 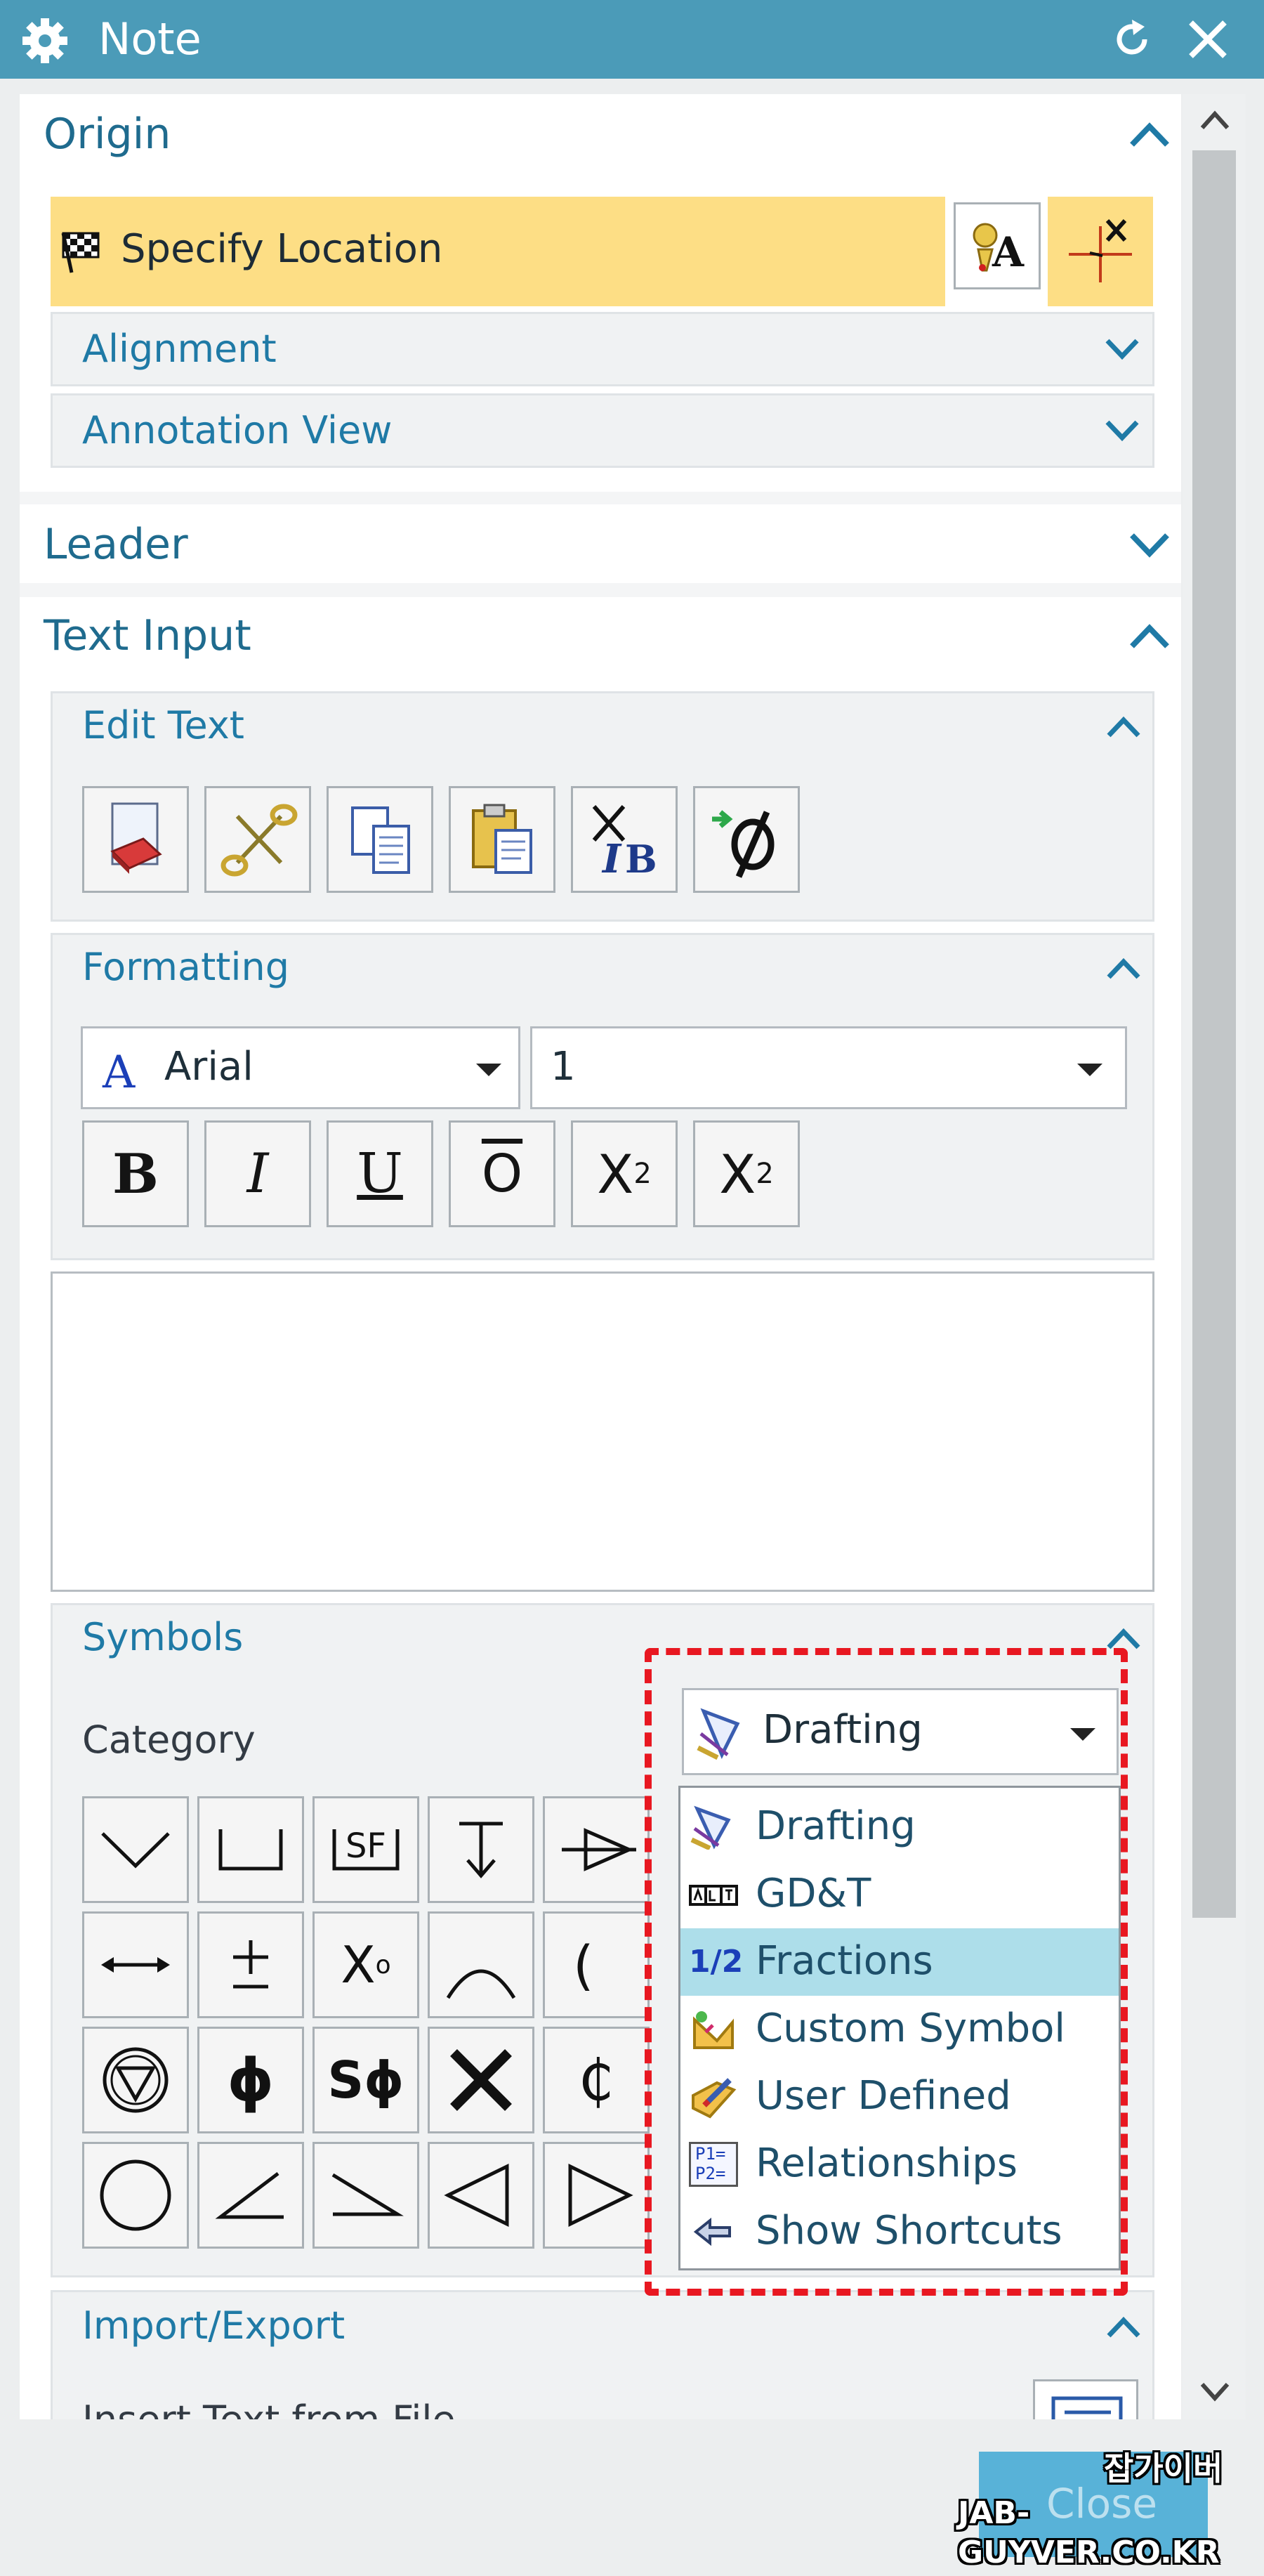 What do you see at coordinates (887, 1972) in the screenshot?
I see `red-dashed-annotation` at bounding box center [887, 1972].